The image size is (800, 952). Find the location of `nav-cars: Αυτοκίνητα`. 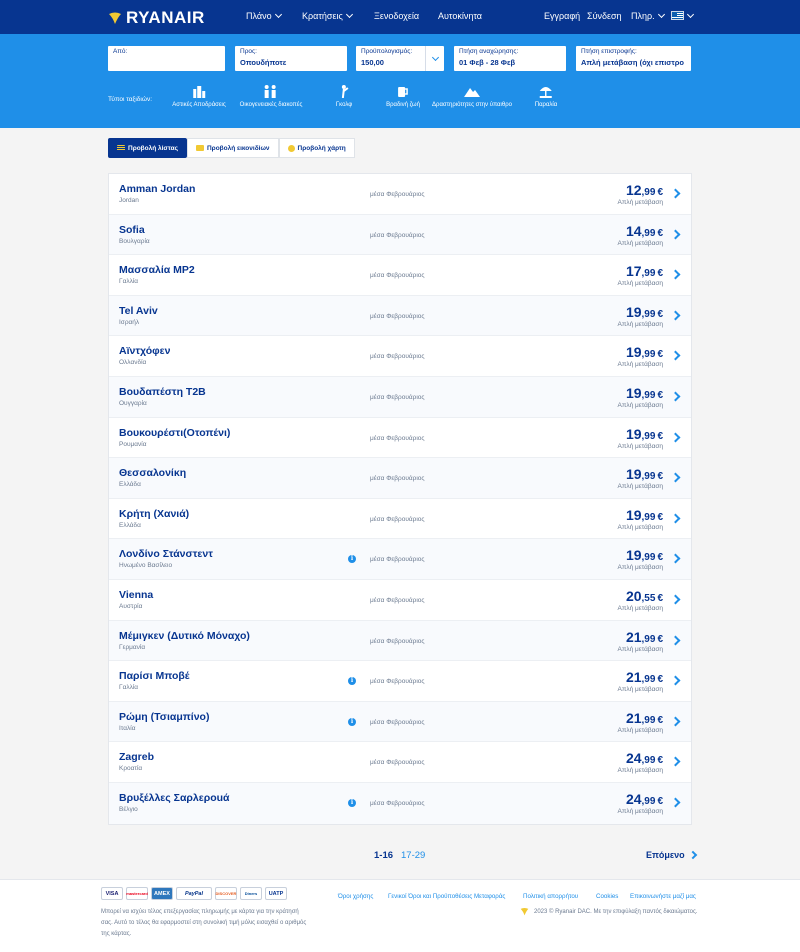

nav-cars: Αυτοκίνητα is located at coordinates (460, 16).